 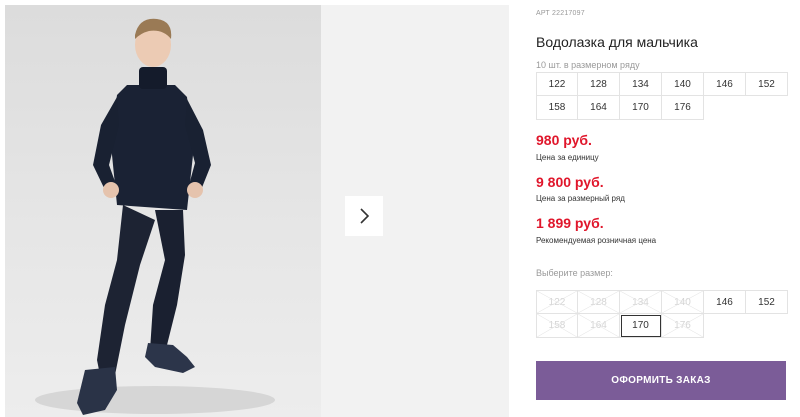 What do you see at coordinates (683, 302) in the screenshot?
I see `size-option-unavailable: 140` at bounding box center [683, 302].